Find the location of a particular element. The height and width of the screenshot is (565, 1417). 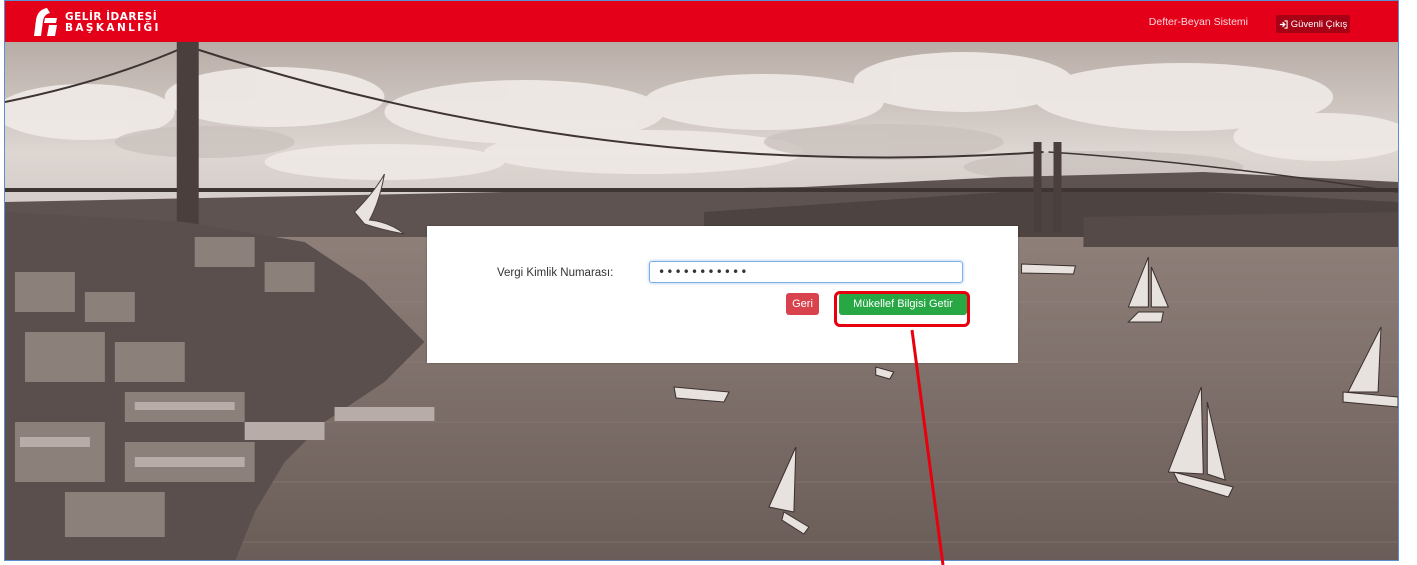

vkn-input is located at coordinates (806, 272).